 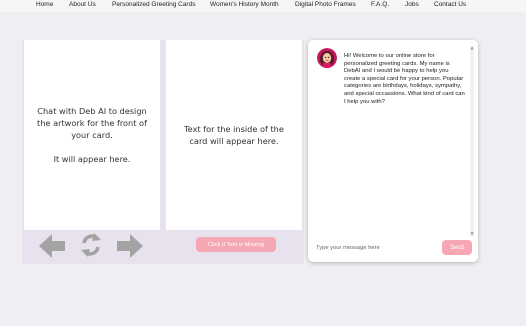 I want to click on arrow-right-icon, so click(x=130, y=248).